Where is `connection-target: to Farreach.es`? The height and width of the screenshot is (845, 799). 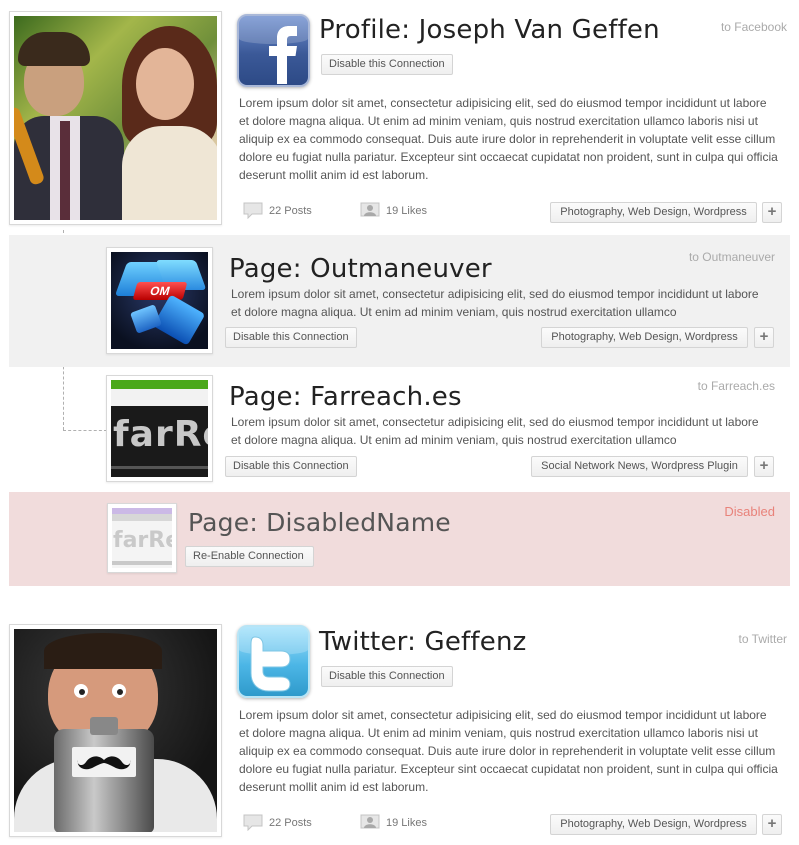
connection-target: to Farreach.es is located at coordinates (736, 386).